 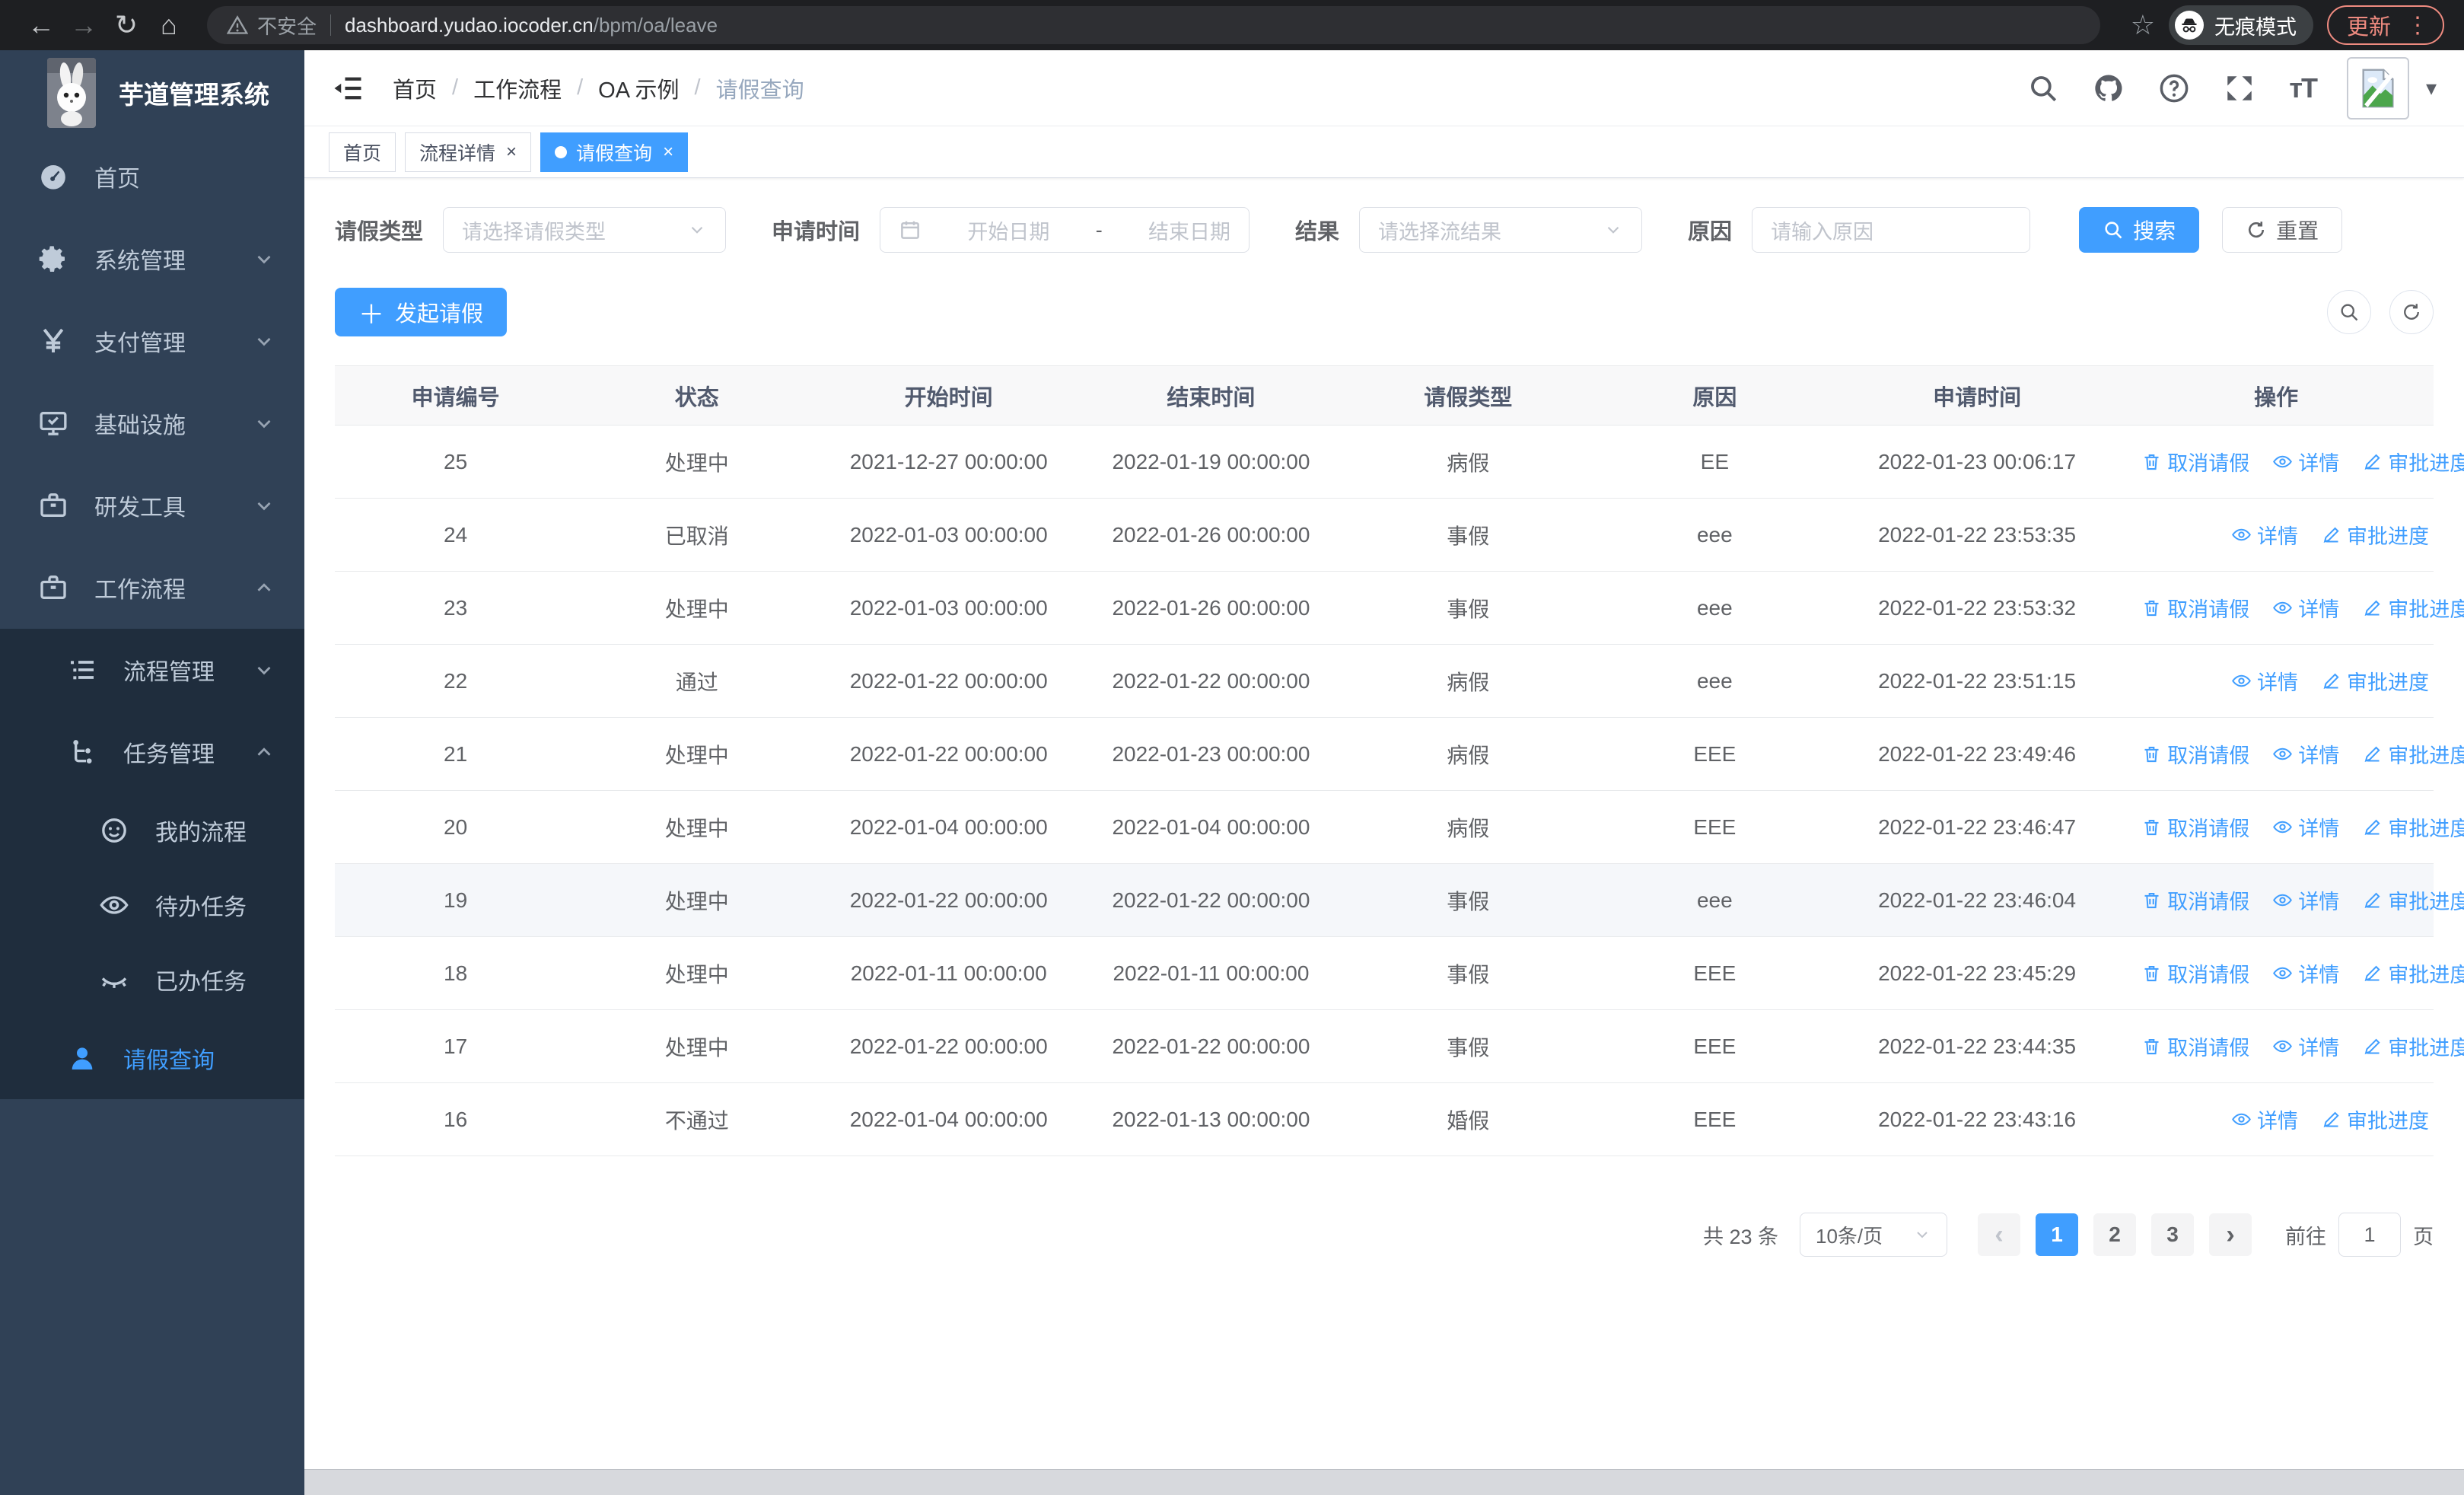 I want to click on cell-type: 病假, so click(x=1468, y=754).